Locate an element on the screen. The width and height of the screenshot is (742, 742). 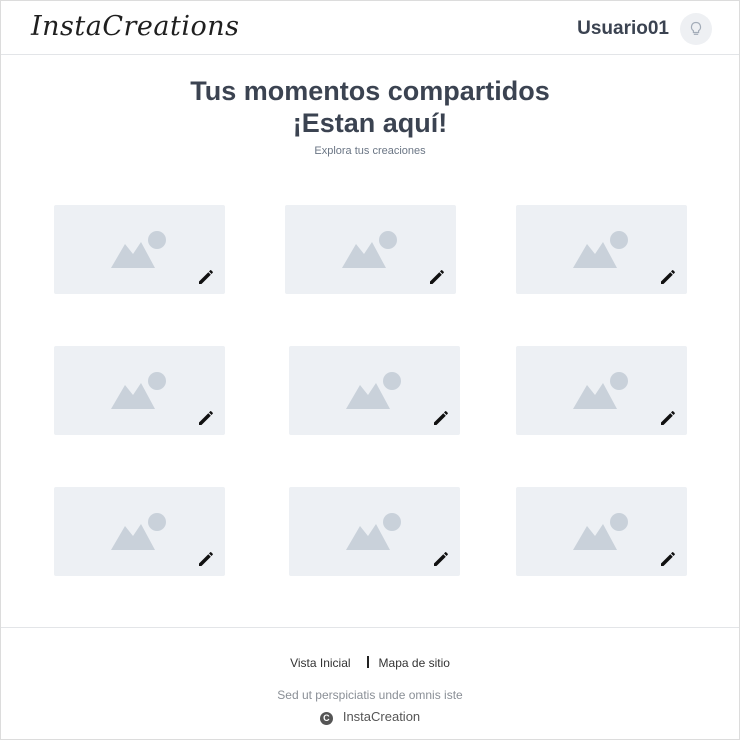
lightbulb-icon is located at coordinates (696, 28).